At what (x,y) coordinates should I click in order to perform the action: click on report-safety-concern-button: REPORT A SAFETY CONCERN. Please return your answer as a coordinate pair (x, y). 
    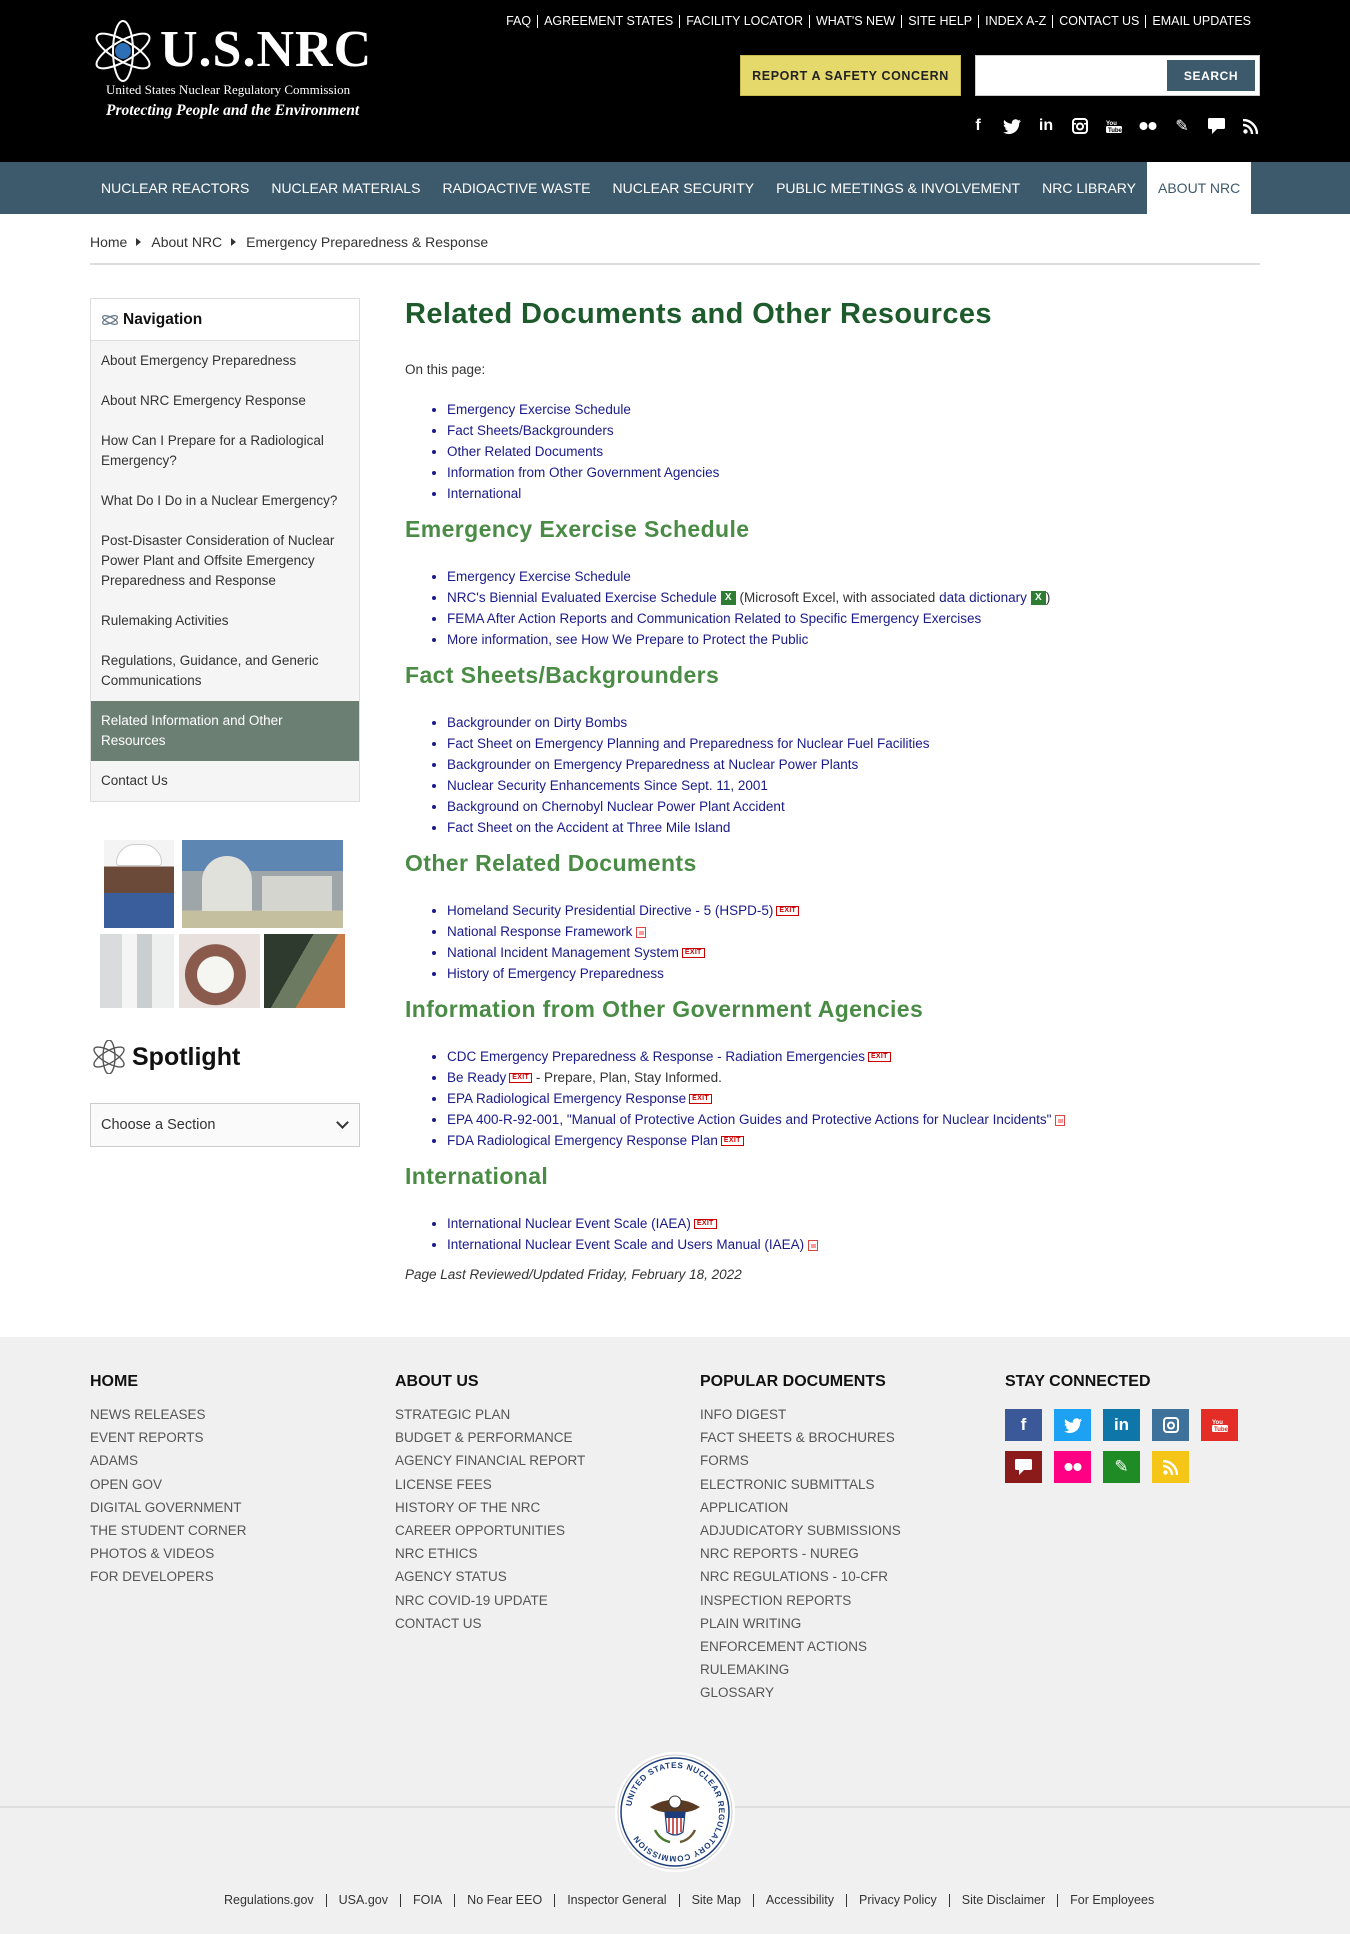
    Looking at the image, I should click on (850, 75).